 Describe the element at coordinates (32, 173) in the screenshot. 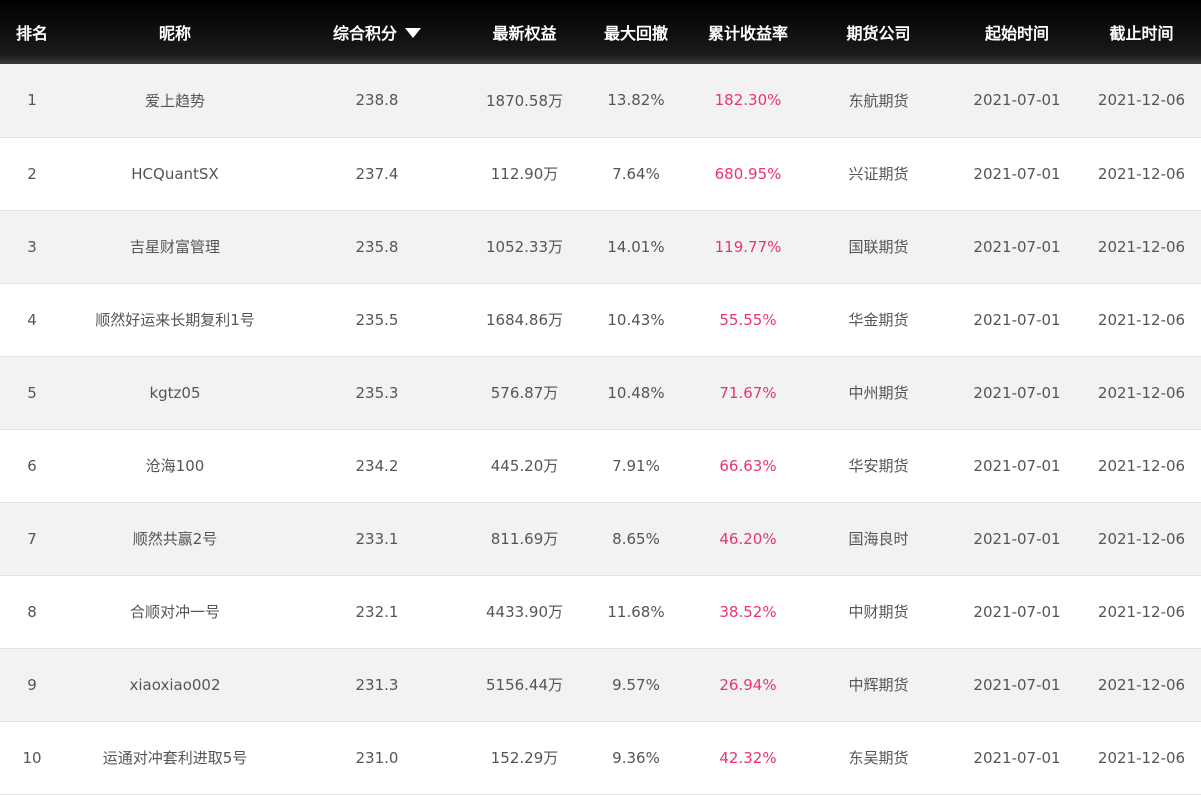

I see `cell-rank: 2` at that location.